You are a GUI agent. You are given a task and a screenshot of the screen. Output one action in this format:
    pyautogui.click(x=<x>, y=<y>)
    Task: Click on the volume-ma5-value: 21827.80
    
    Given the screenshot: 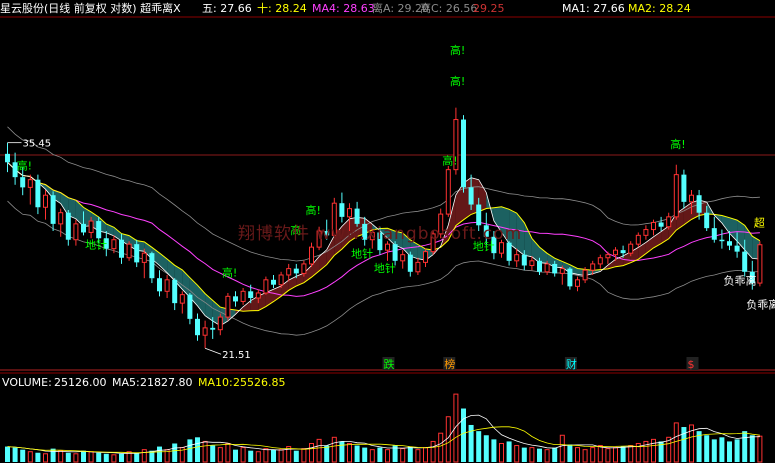 What is the action you would take?
    pyautogui.click(x=166, y=382)
    